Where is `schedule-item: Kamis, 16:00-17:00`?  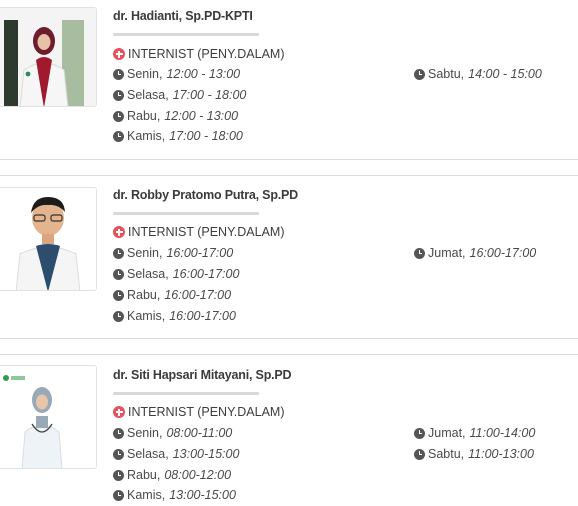
schedule-item: Kamis, 16:00-17:00 is located at coordinates (174, 316).